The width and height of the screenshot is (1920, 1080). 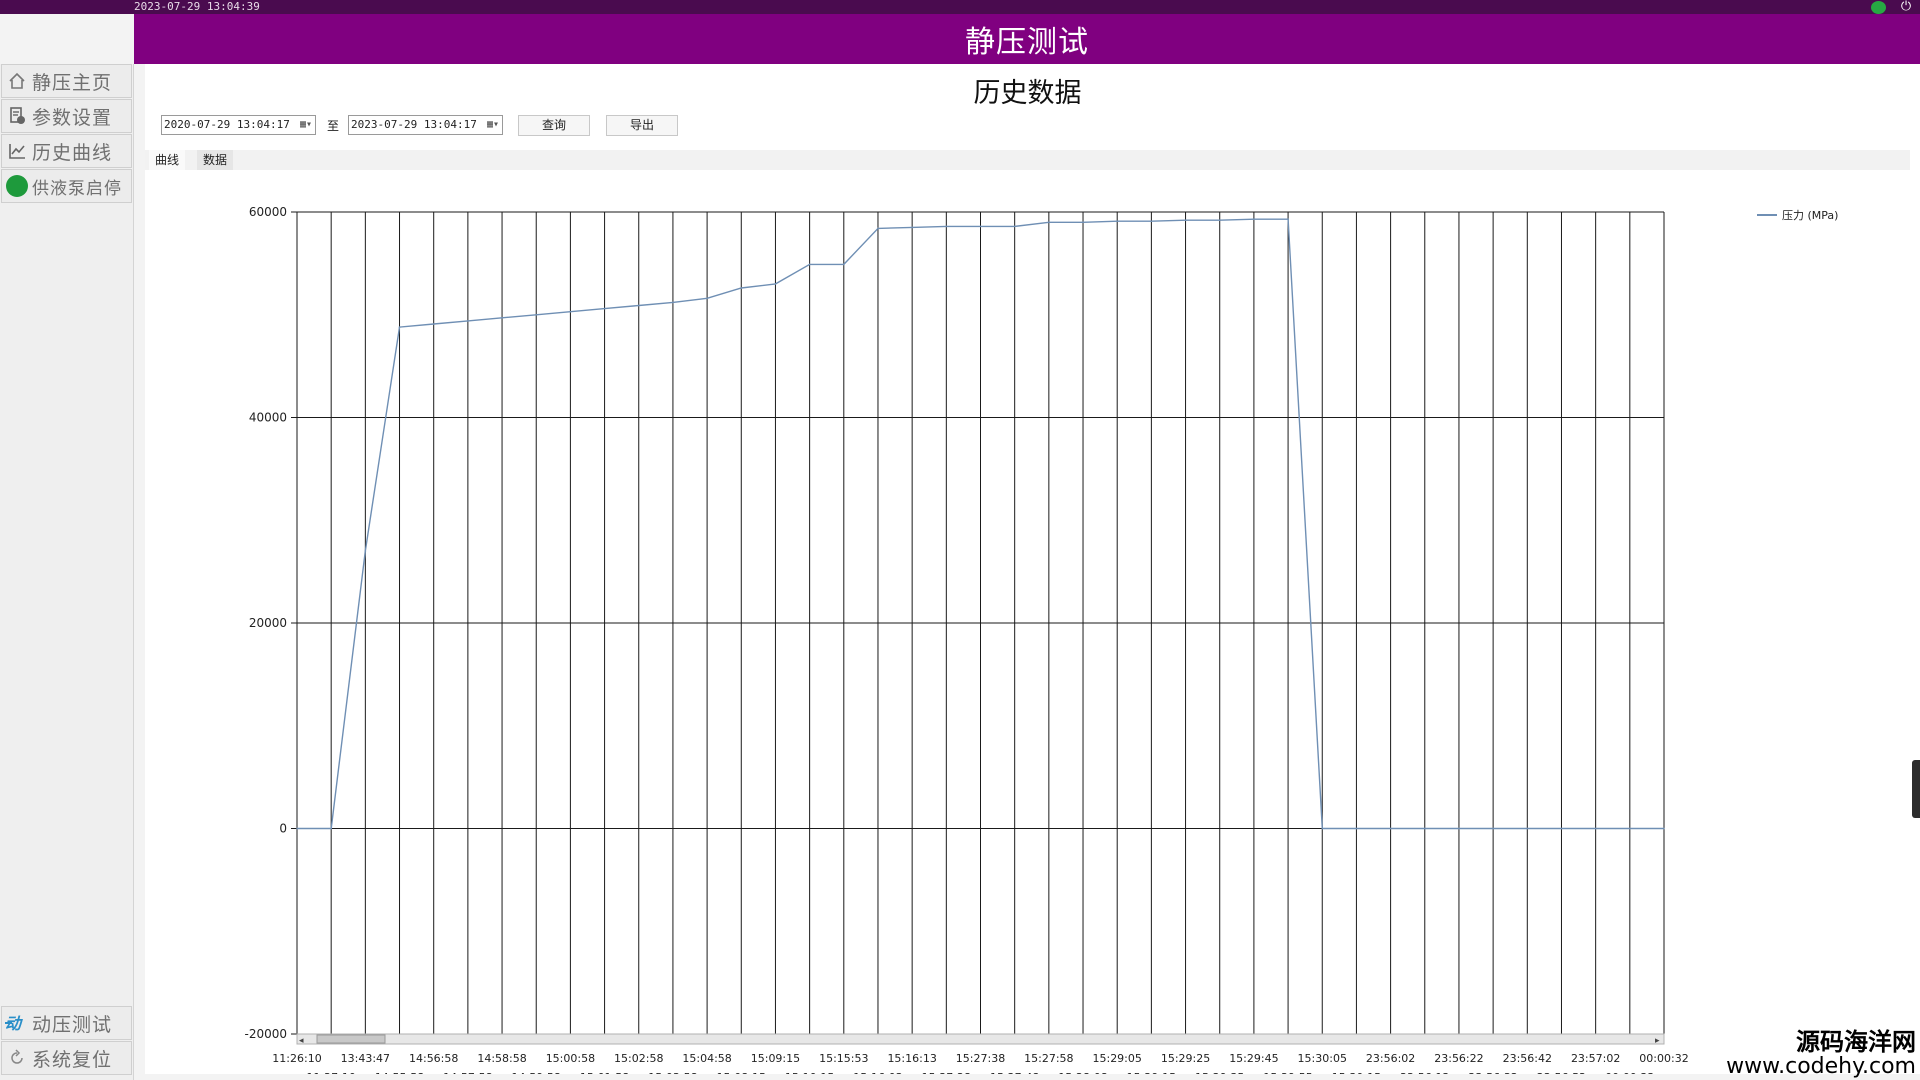 What do you see at coordinates (265, 1034) in the screenshot?
I see `y-tick-label: -20000` at bounding box center [265, 1034].